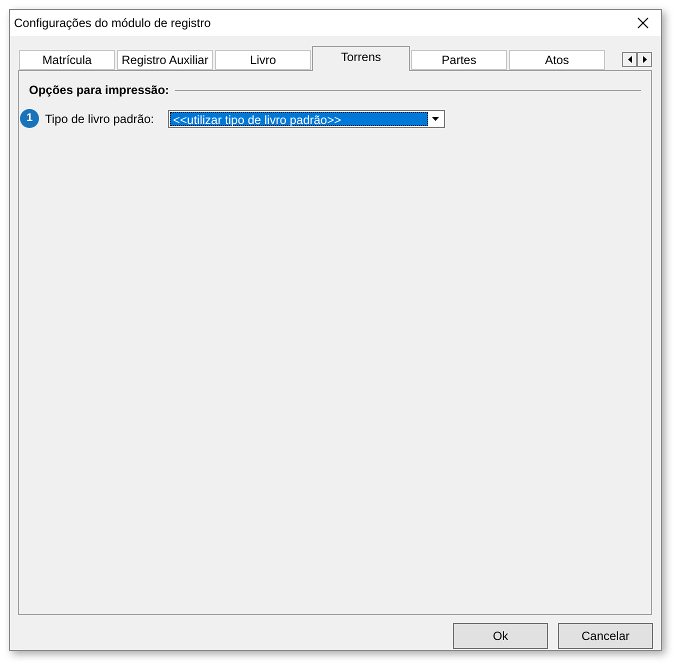  Describe the element at coordinates (67, 60) in the screenshot. I see `tab: Matrícula` at that location.